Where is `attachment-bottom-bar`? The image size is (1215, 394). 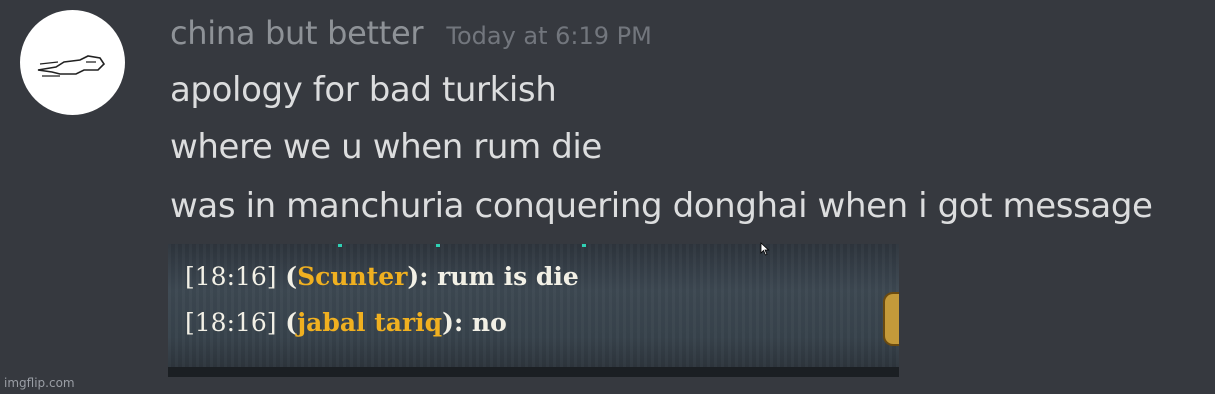
attachment-bottom-bar is located at coordinates (533, 372).